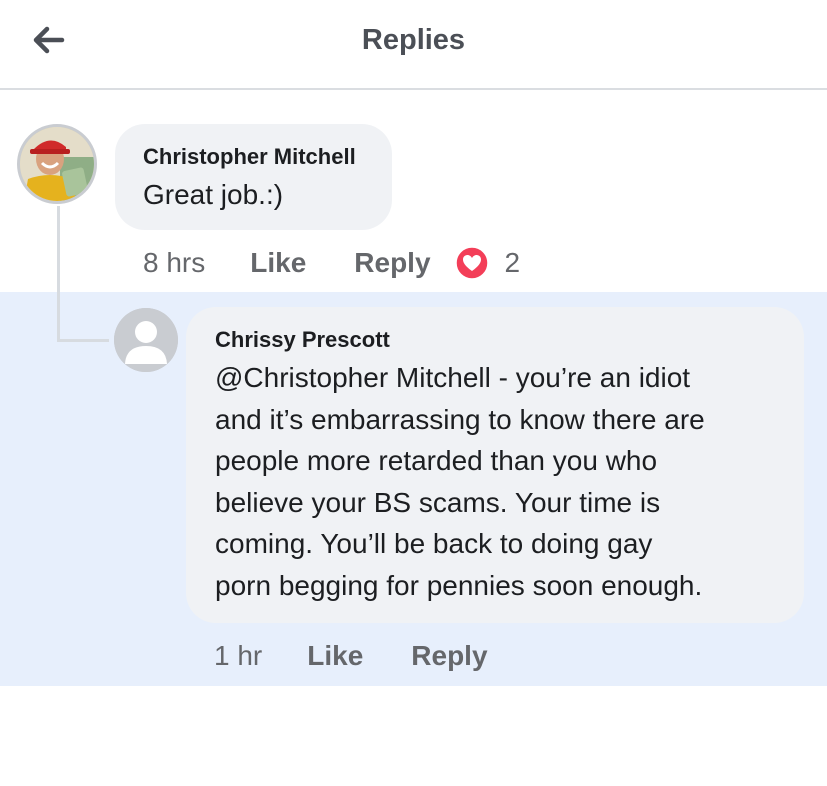 The image size is (827, 786). What do you see at coordinates (436, 461) in the screenshot?
I see `reply-text-line: people more retarded than you who` at bounding box center [436, 461].